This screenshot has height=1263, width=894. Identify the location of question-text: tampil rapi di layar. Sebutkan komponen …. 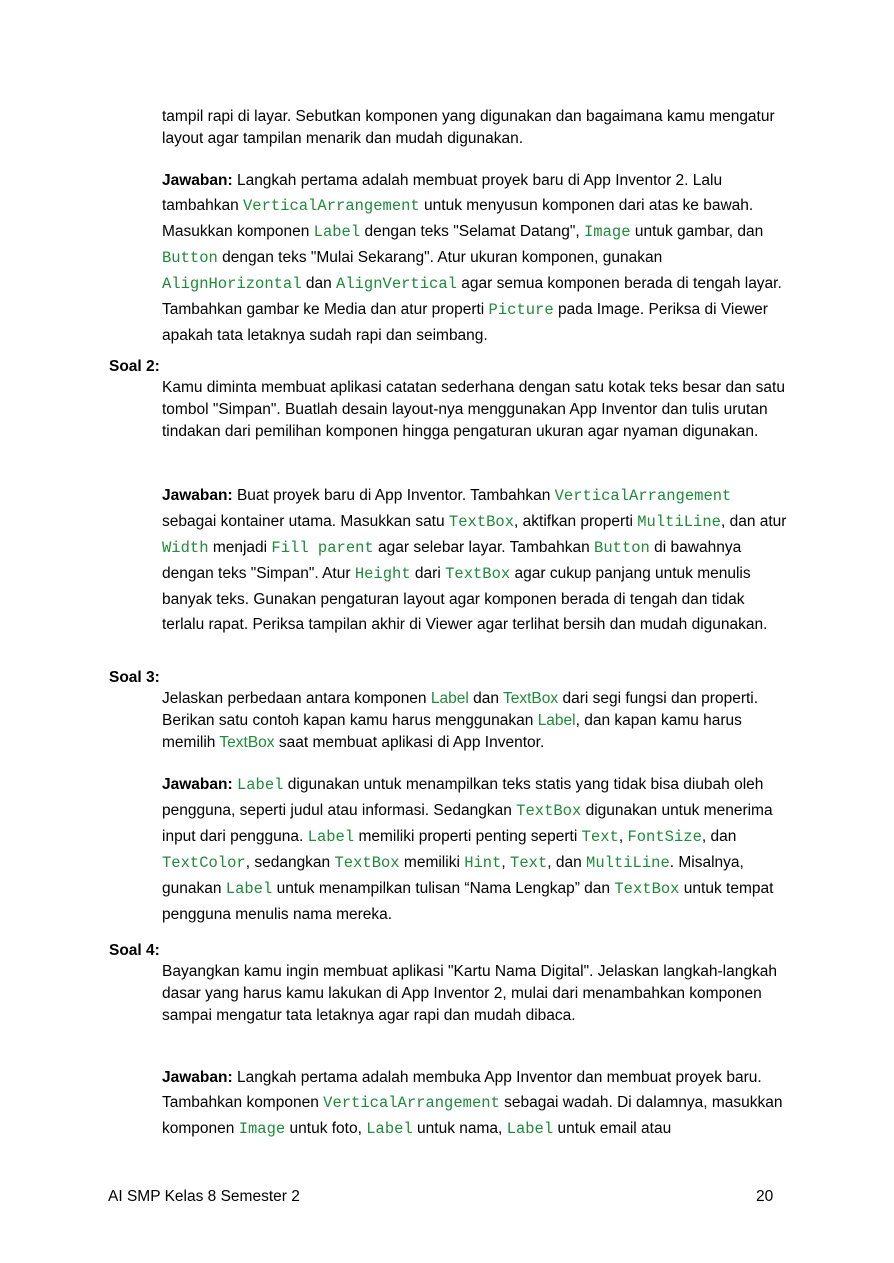
(468, 127).